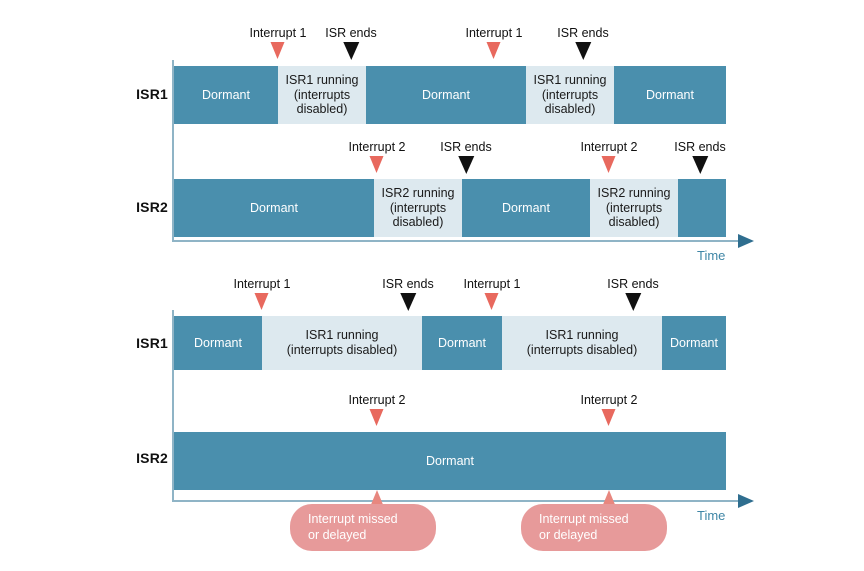  I want to click on marker-interrupt-1-b-top: Interrupt 1, so click(494, 42).